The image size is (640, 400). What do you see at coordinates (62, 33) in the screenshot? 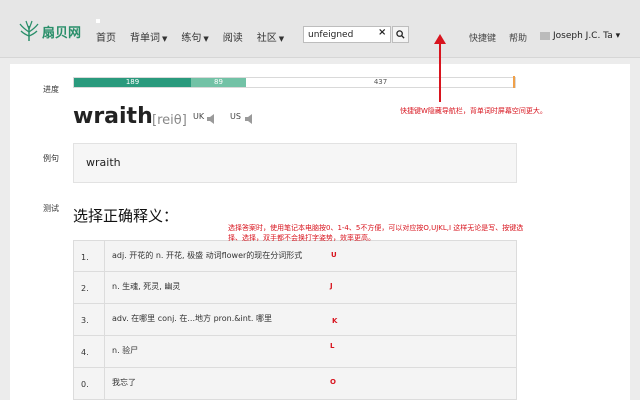
I see `logo-text: 扇贝网` at bounding box center [62, 33].